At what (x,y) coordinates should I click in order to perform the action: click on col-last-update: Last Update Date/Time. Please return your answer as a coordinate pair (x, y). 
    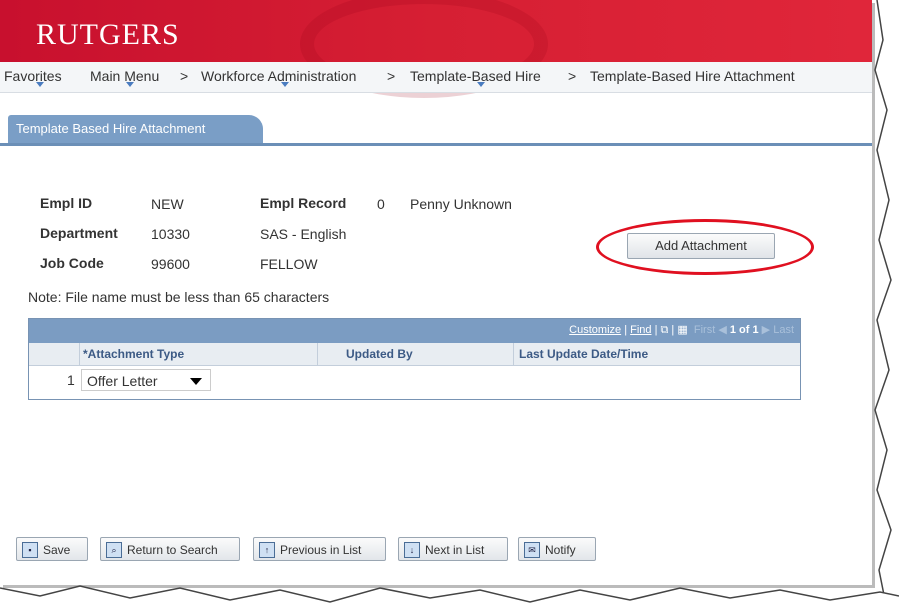
    Looking at the image, I should click on (583, 354).